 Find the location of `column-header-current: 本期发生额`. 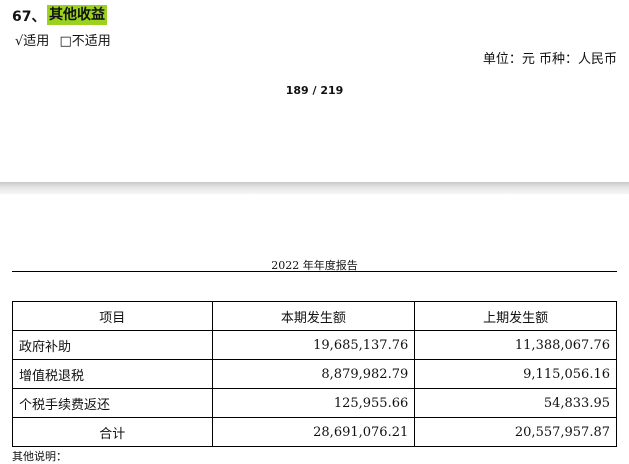

column-header-current: 本期发生额 is located at coordinates (313, 316).